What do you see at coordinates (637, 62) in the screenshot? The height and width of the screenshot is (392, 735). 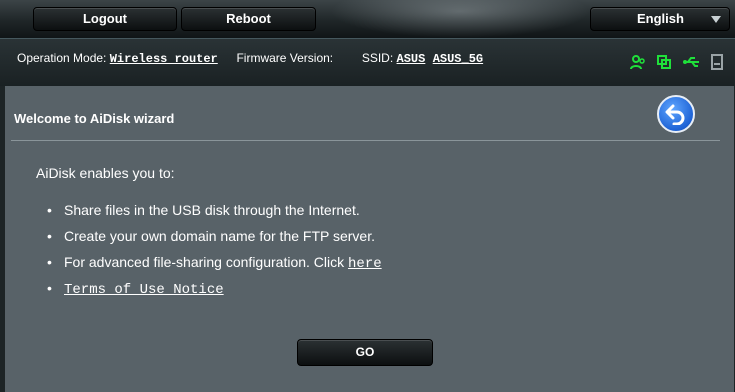 I see `clients-icon` at bounding box center [637, 62].